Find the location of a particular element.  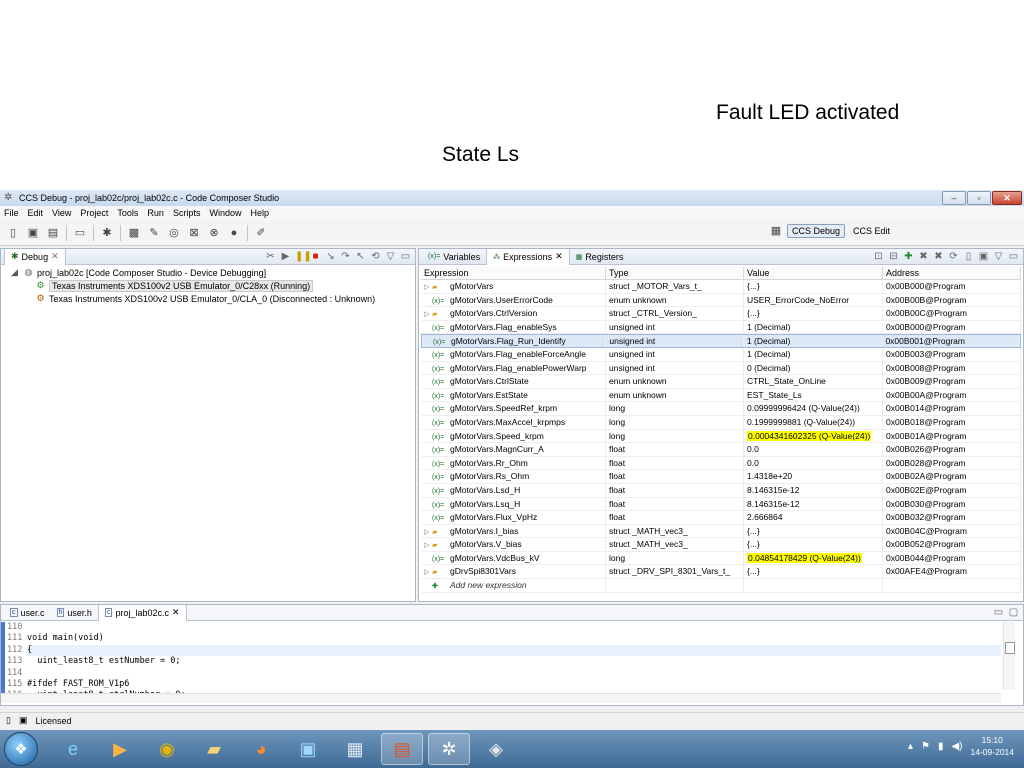

column-header-address: Address is located at coordinates (952, 273).